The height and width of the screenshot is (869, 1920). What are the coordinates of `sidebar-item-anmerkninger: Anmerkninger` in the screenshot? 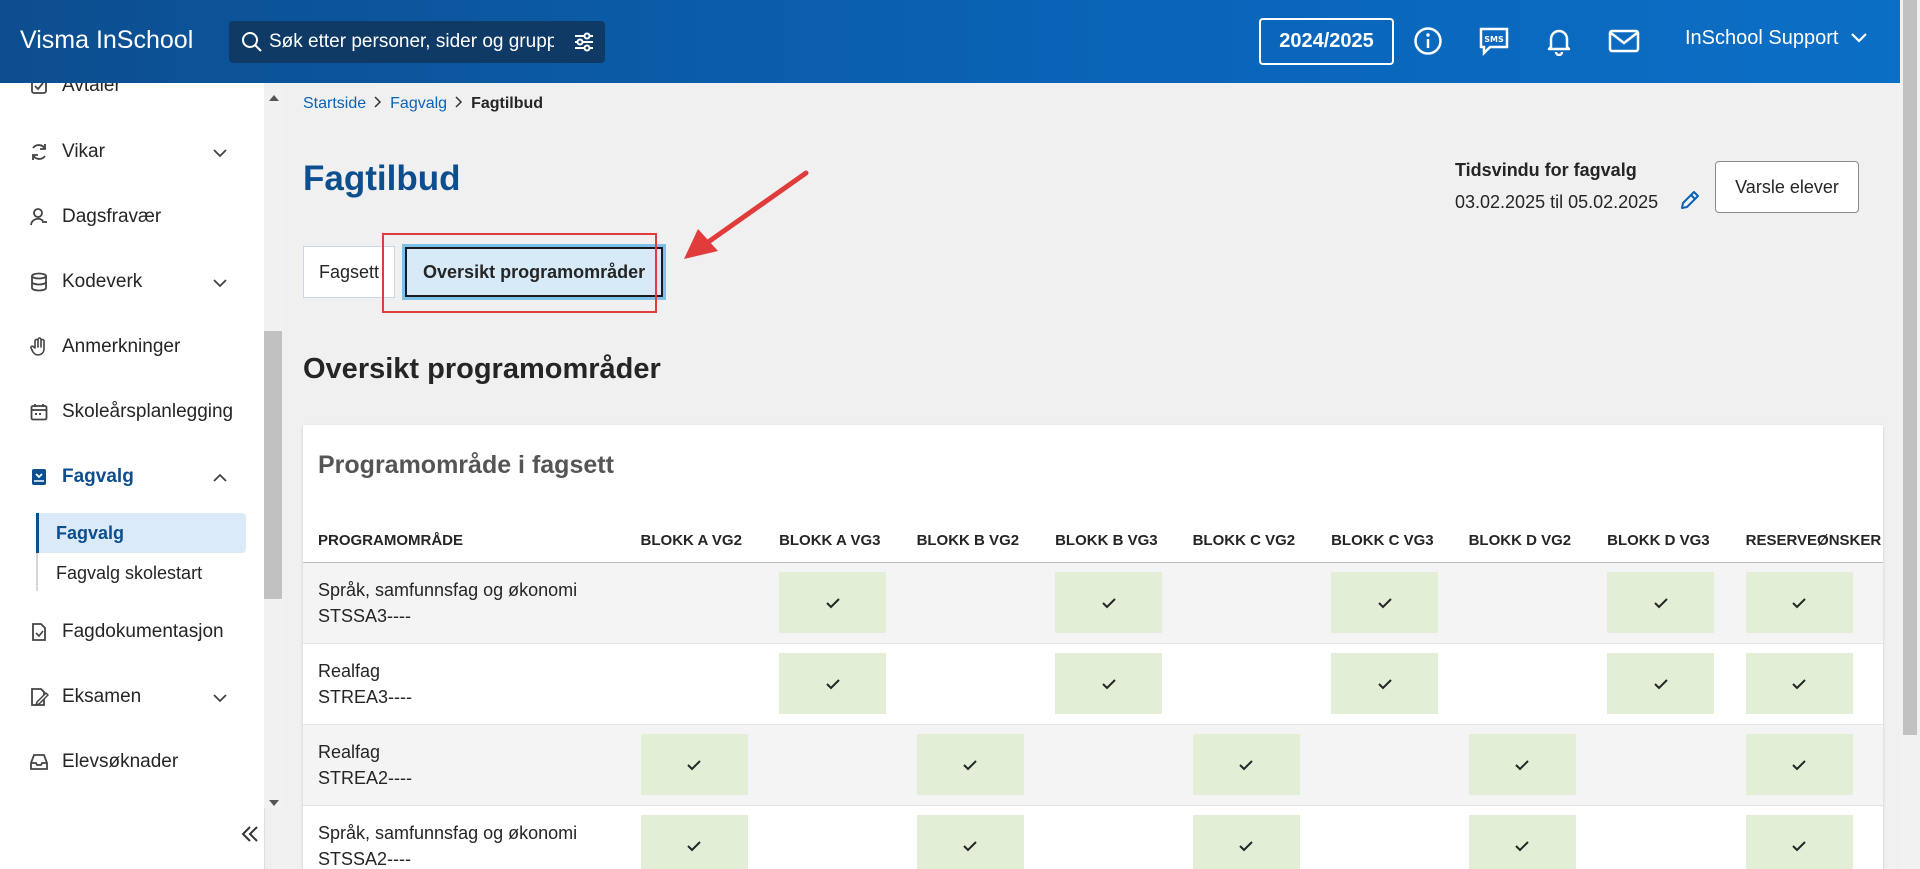 It's located at (104, 347).